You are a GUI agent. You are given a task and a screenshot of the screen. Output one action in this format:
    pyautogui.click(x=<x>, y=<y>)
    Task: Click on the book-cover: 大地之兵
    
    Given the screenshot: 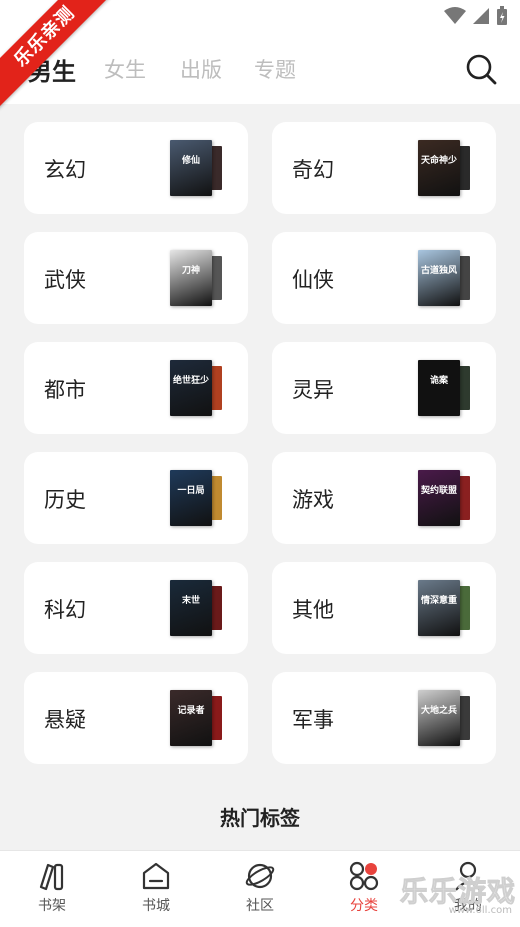 What is the action you would take?
    pyautogui.click(x=439, y=718)
    